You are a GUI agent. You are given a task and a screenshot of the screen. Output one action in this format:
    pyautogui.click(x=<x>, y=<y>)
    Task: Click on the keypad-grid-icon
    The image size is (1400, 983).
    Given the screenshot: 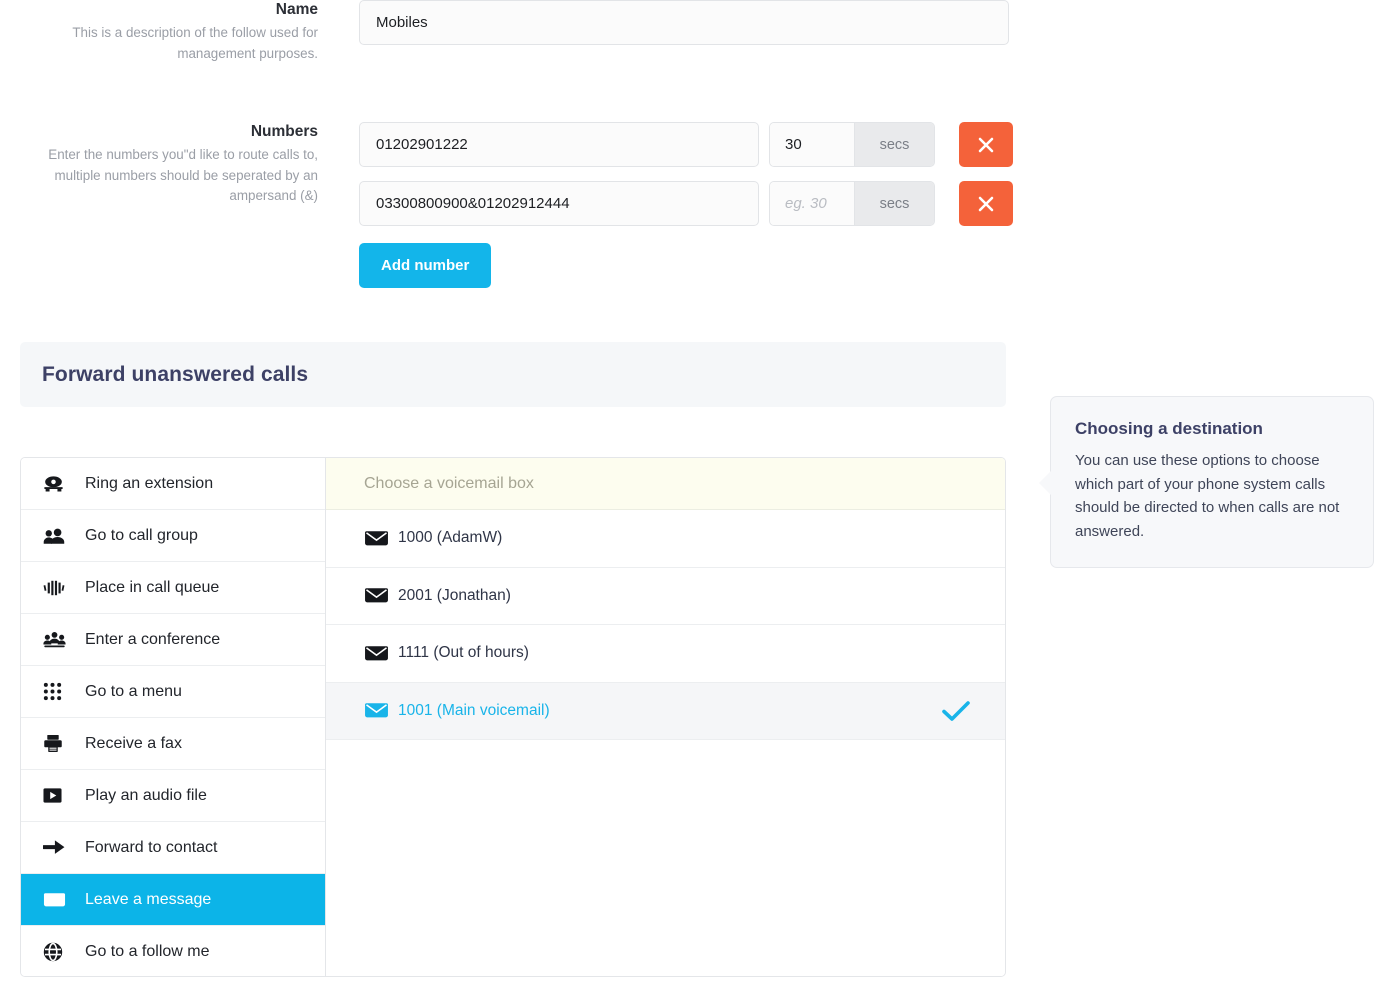 What is the action you would take?
    pyautogui.click(x=56, y=691)
    